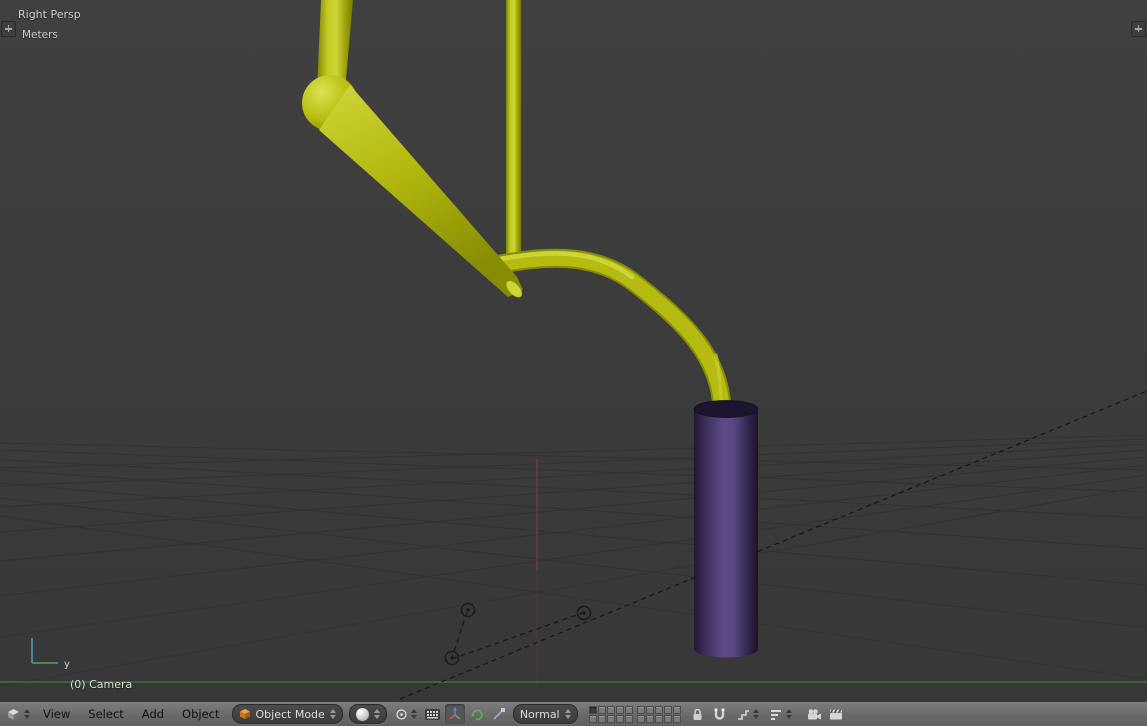 The height and width of the screenshot is (726, 1147). I want to click on lock-button, so click(698, 714).